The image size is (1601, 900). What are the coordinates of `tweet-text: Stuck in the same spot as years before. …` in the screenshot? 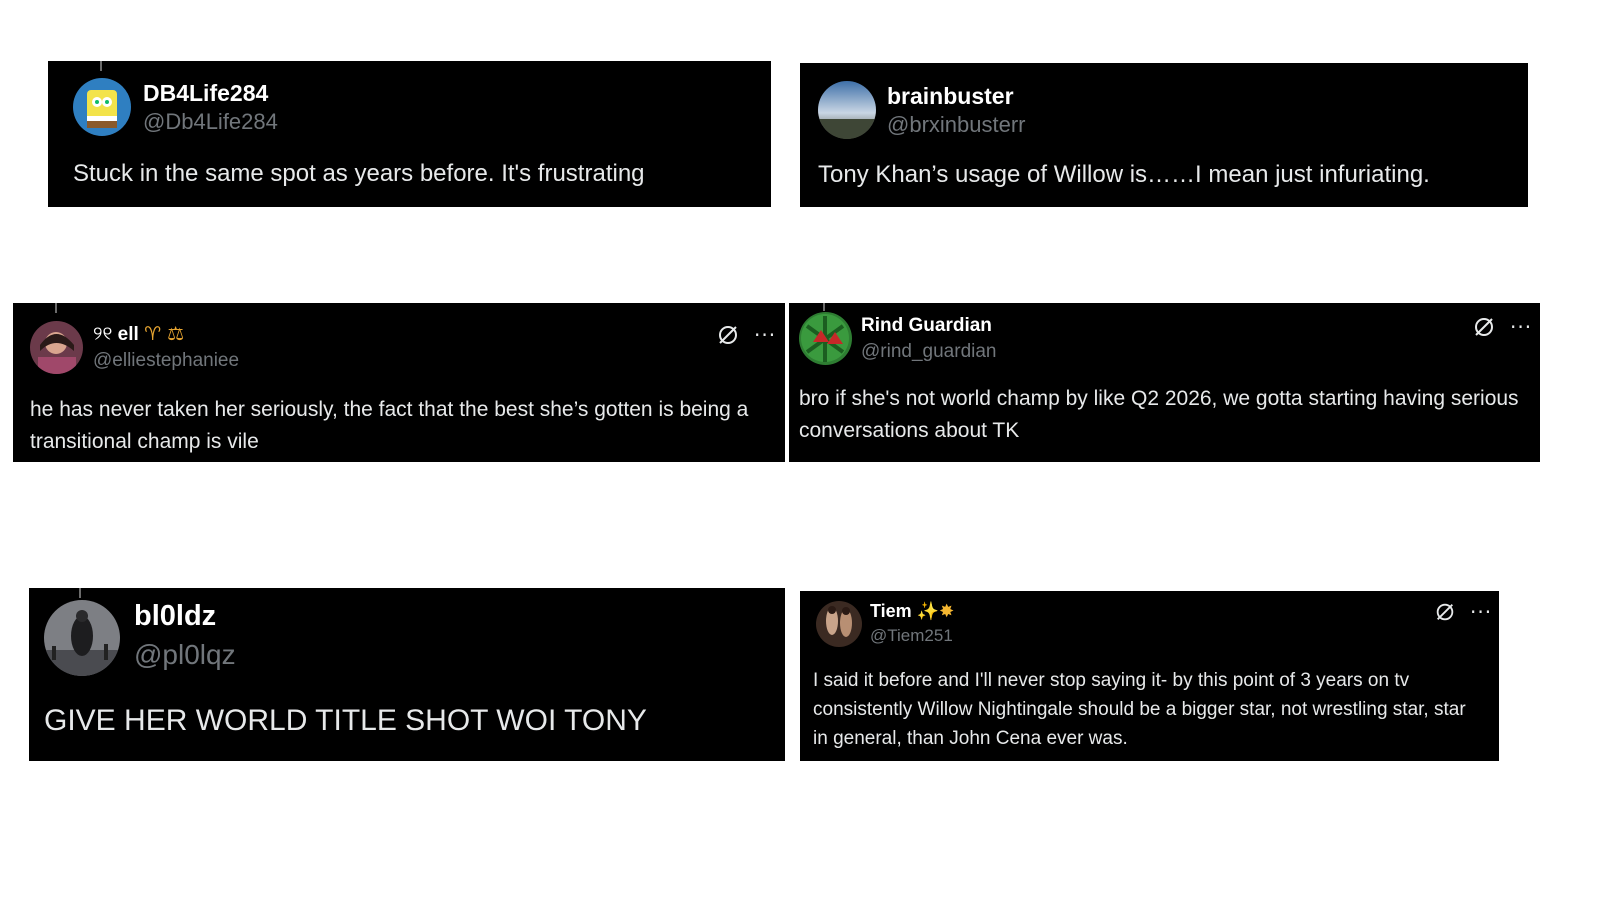 It's located at (359, 173).